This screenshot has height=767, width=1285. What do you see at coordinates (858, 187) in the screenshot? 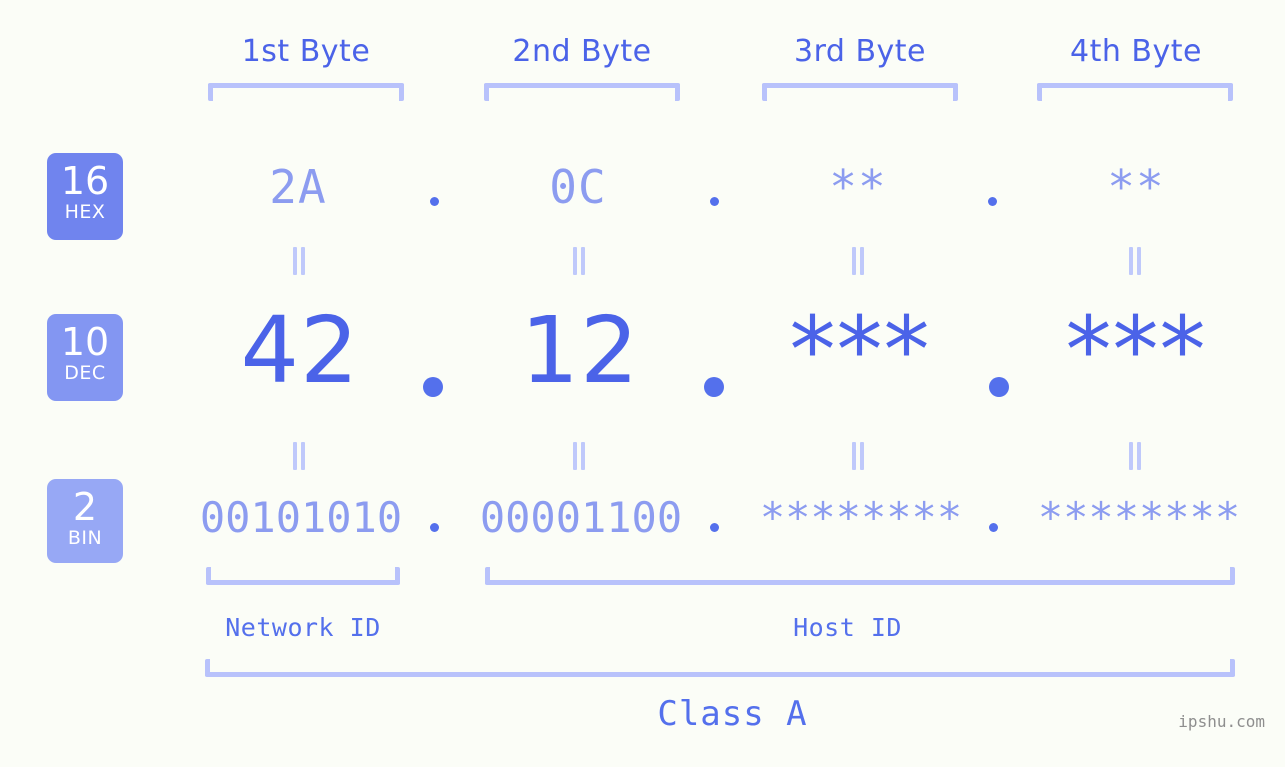
I see `hex-byte-3: **` at bounding box center [858, 187].